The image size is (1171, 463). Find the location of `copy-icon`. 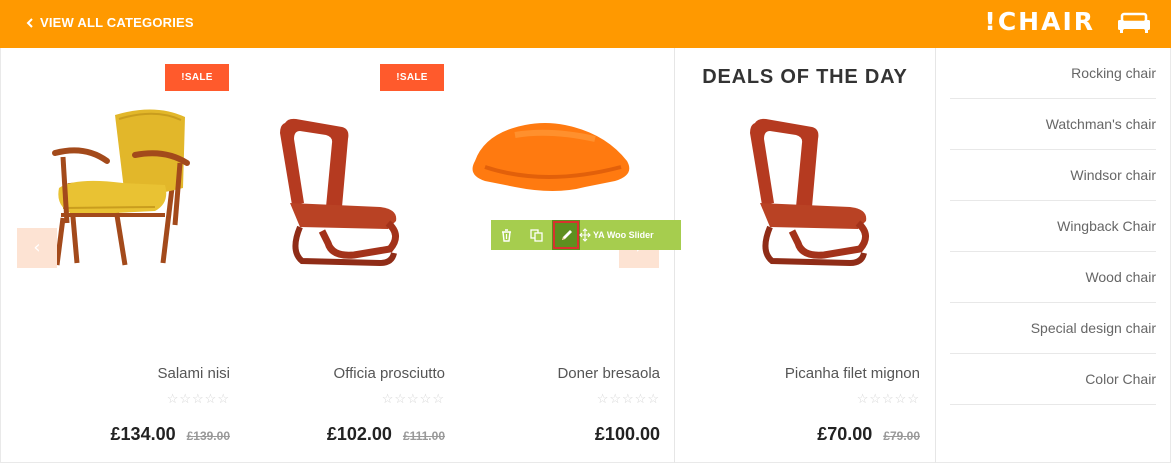

copy-icon is located at coordinates (536, 235).